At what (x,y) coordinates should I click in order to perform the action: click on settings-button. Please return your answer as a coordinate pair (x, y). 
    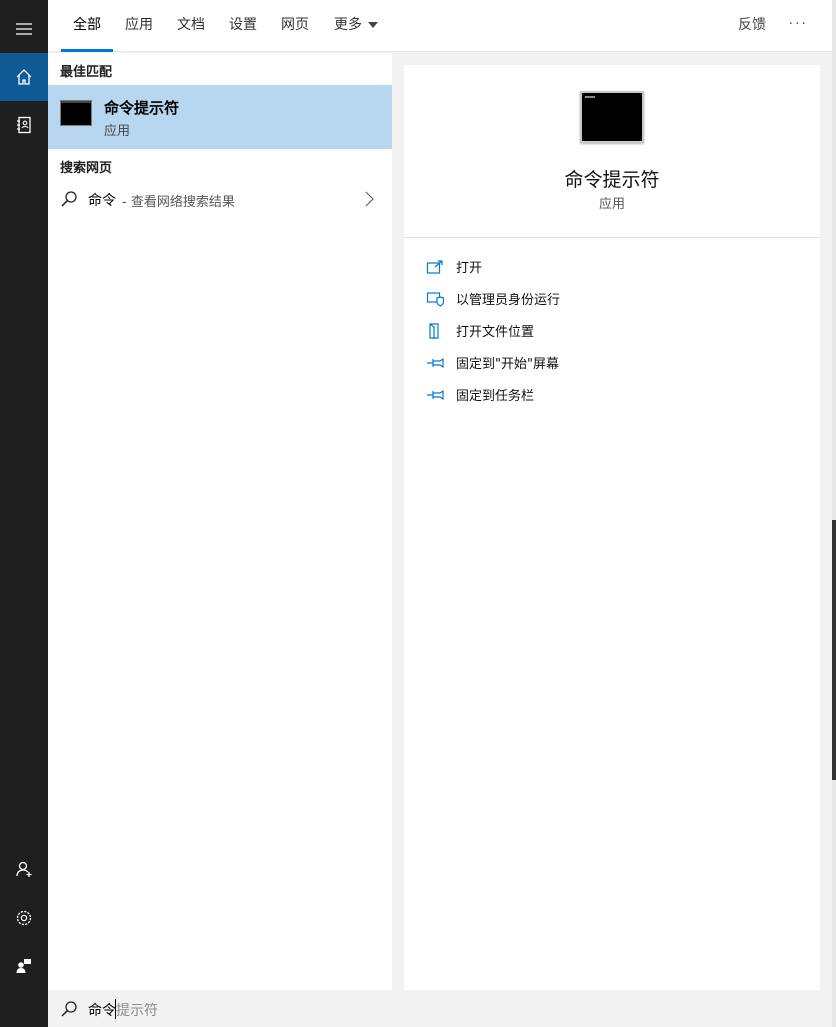
    Looking at the image, I should click on (24, 918).